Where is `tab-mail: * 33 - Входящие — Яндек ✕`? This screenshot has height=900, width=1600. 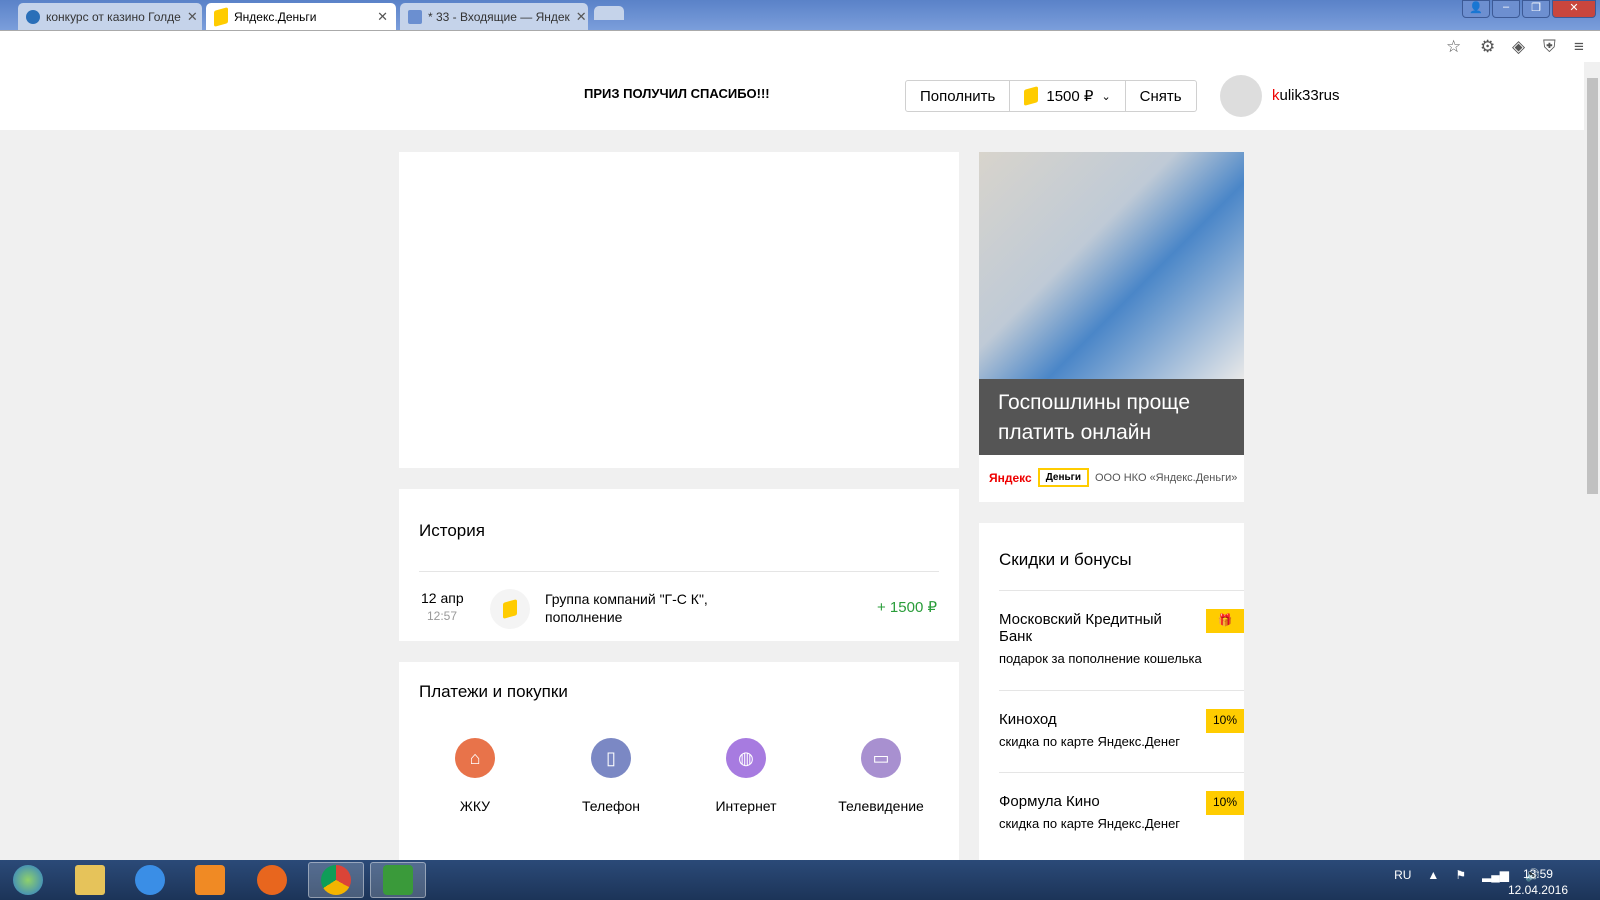 tab-mail: * 33 - Входящие — Яндек ✕ is located at coordinates (494, 16).